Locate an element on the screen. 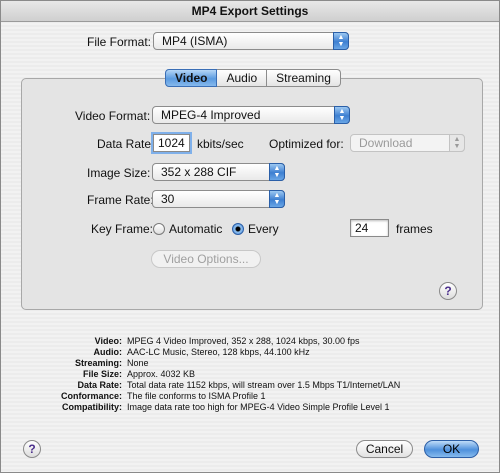 The height and width of the screenshot is (473, 500). video-format-value: MPEG-4 Improved is located at coordinates (211, 115).